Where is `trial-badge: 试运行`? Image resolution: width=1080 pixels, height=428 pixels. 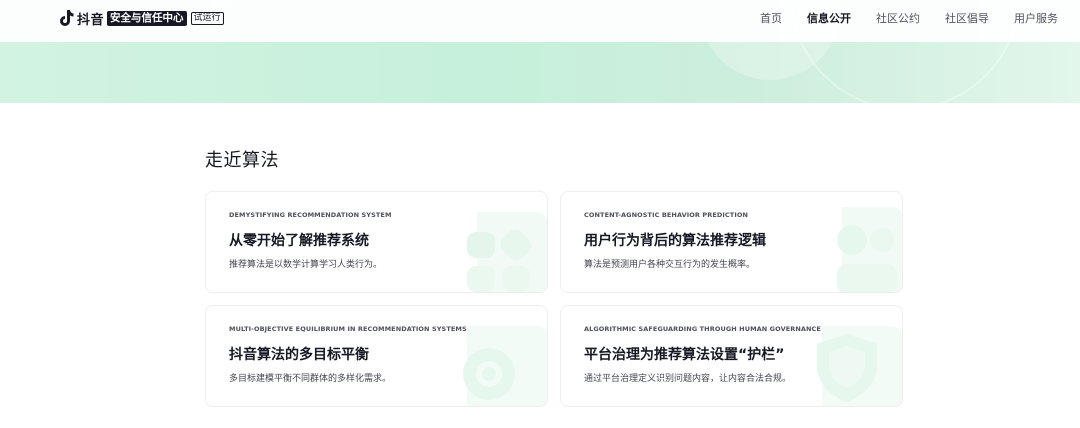
trial-badge: 试运行 is located at coordinates (207, 18).